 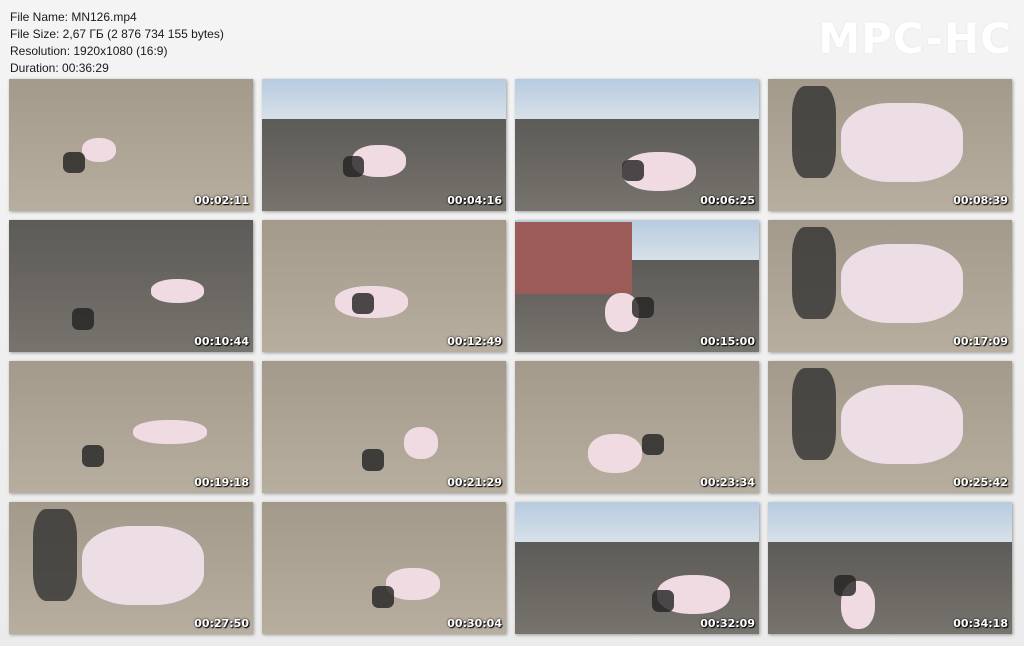 What do you see at coordinates (727, 623) in the screenshot?
I see `timestamp: 00:32:09` at bounding box center [727, 623].